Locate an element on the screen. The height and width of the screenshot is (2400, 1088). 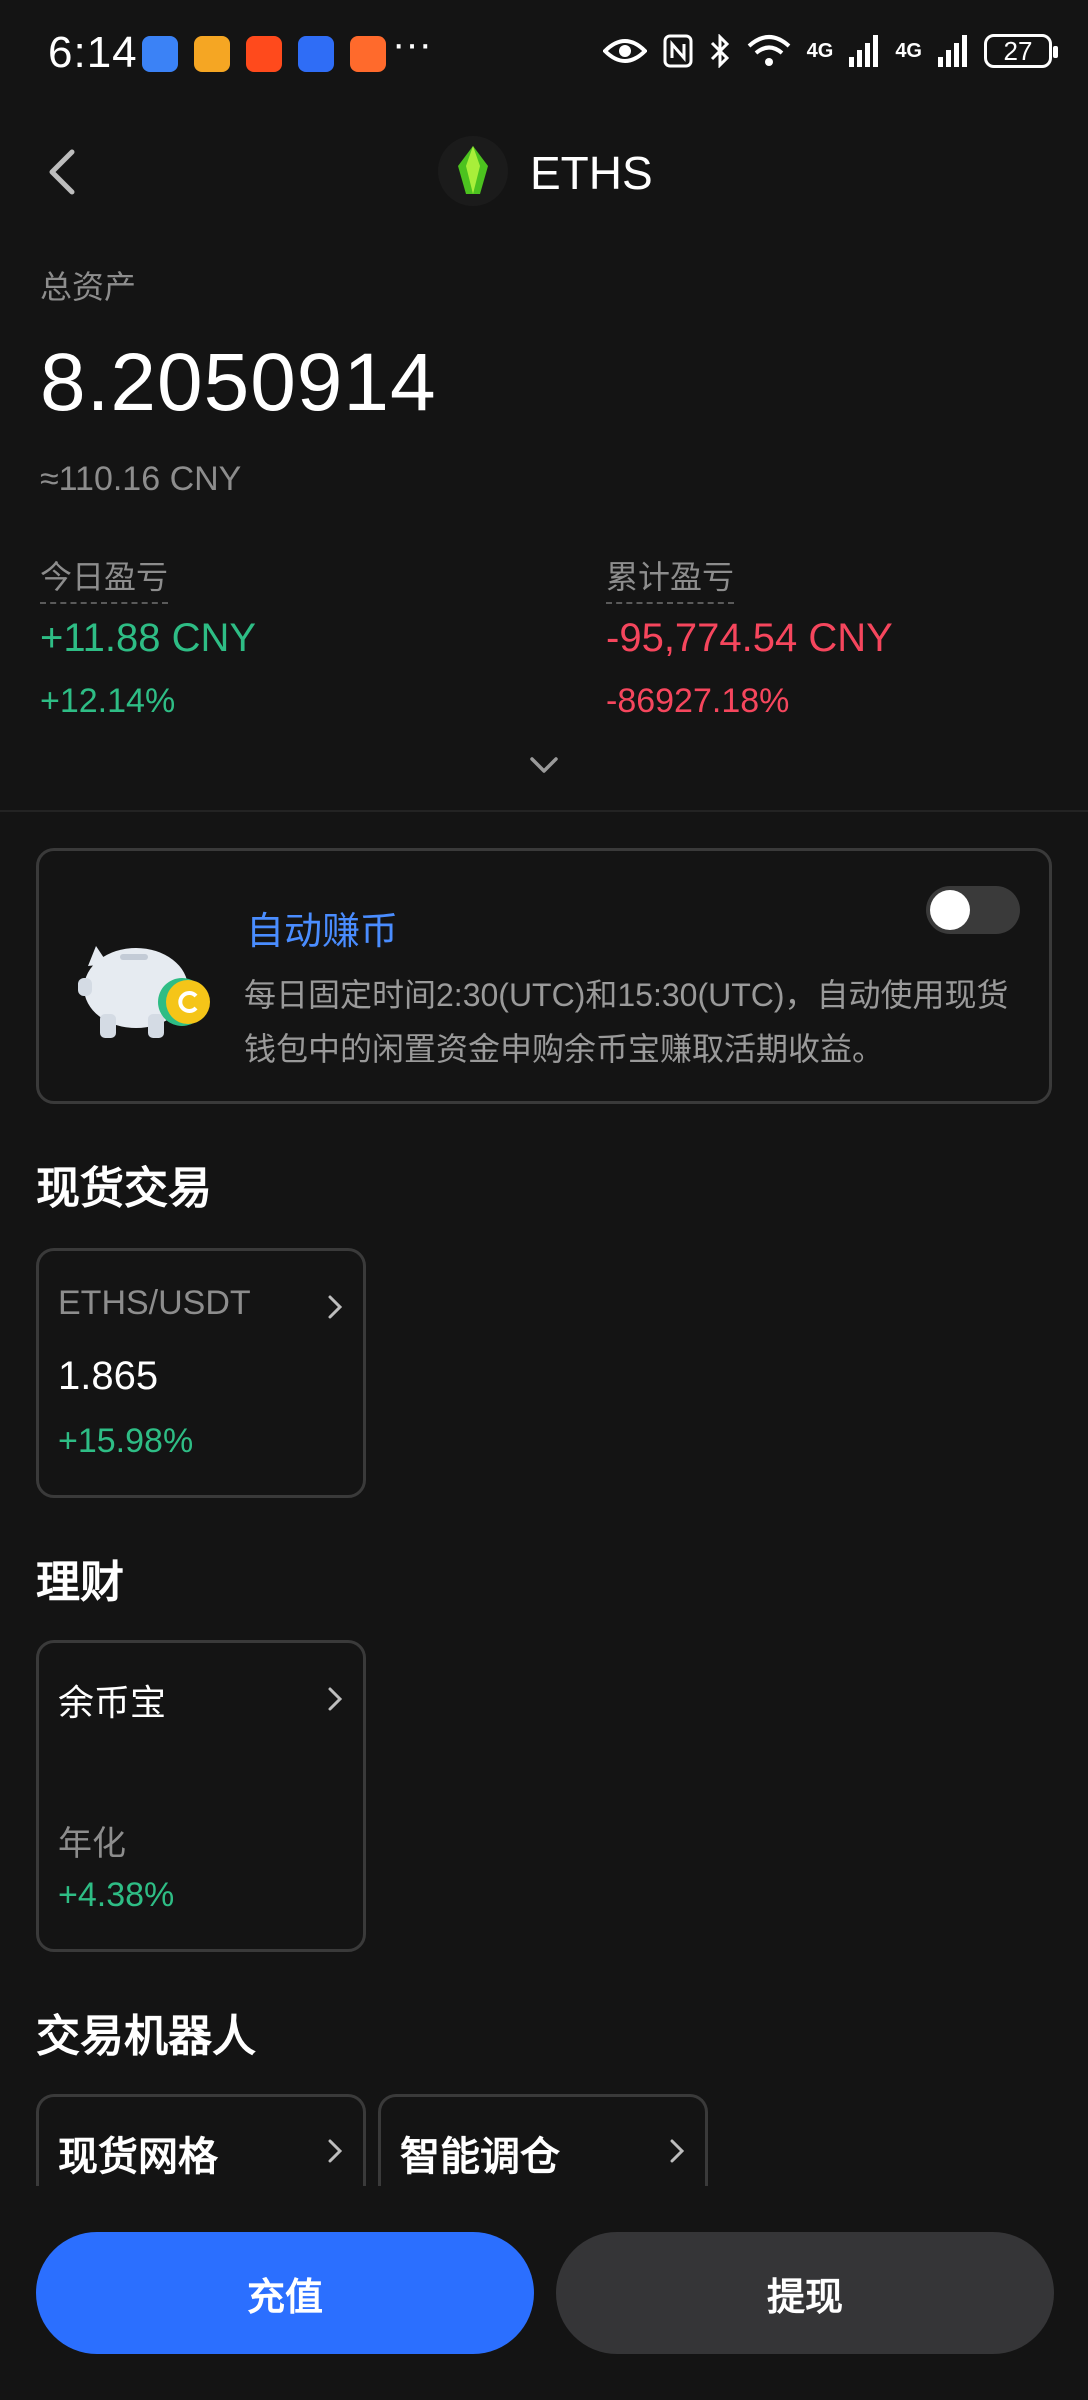
back-arrow-icon is located at coordinates (62, 172).